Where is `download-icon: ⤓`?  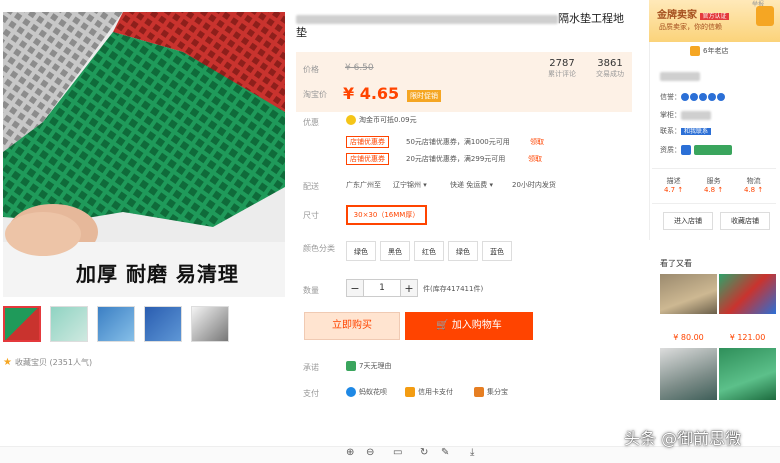
download-icon: ⤓ is located at coordinates (472, 452).